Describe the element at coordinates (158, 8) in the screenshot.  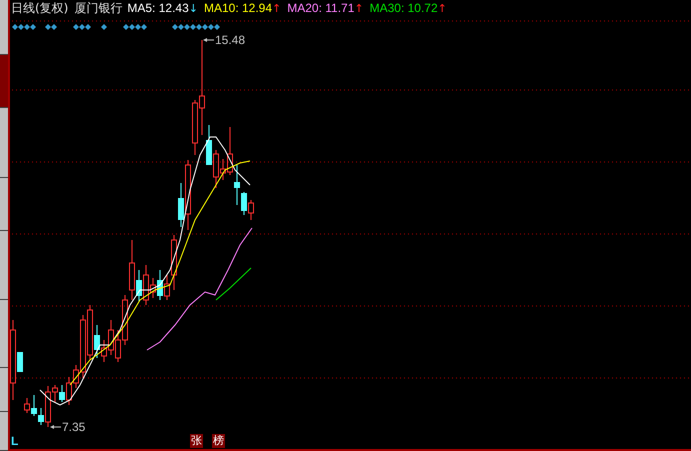
I see `moving-average-value: MA5: 12.43` at that location.